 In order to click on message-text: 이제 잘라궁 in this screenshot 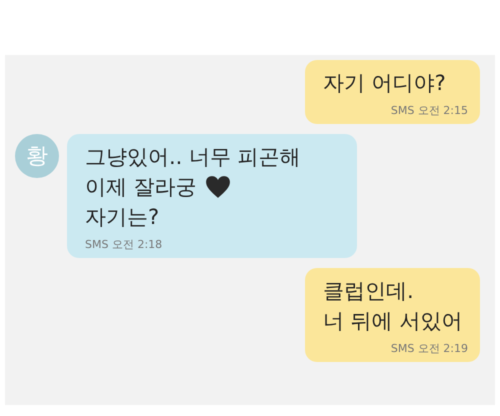, I will do `click(141, 187)`.